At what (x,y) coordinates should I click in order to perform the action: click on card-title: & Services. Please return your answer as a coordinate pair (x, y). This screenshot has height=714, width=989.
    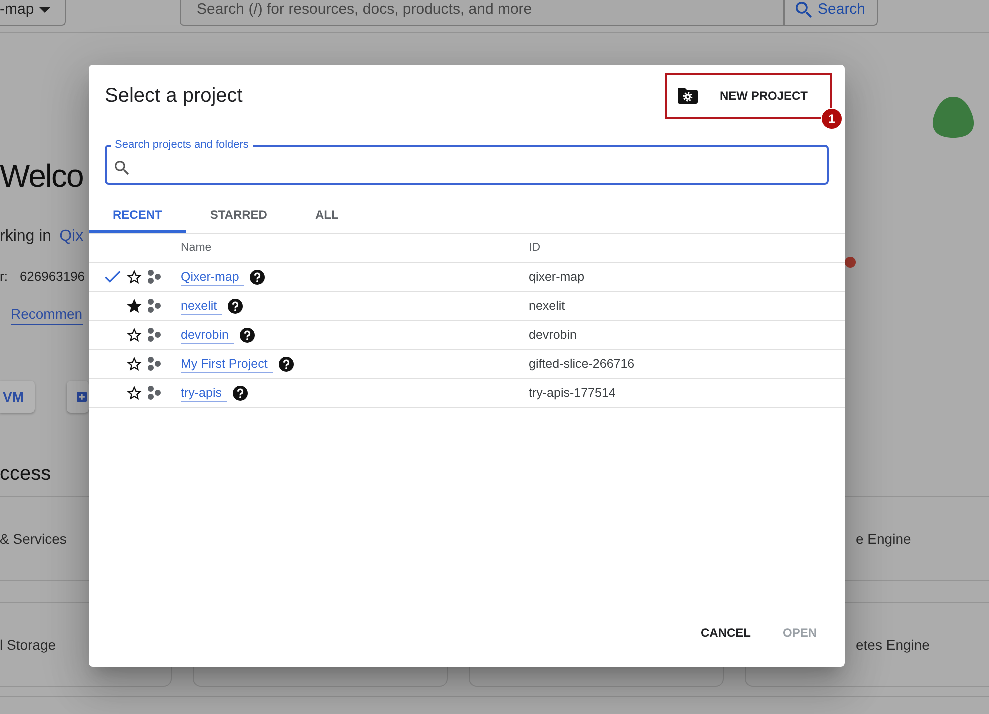
    Looking at the image, I should click on (33, 538).